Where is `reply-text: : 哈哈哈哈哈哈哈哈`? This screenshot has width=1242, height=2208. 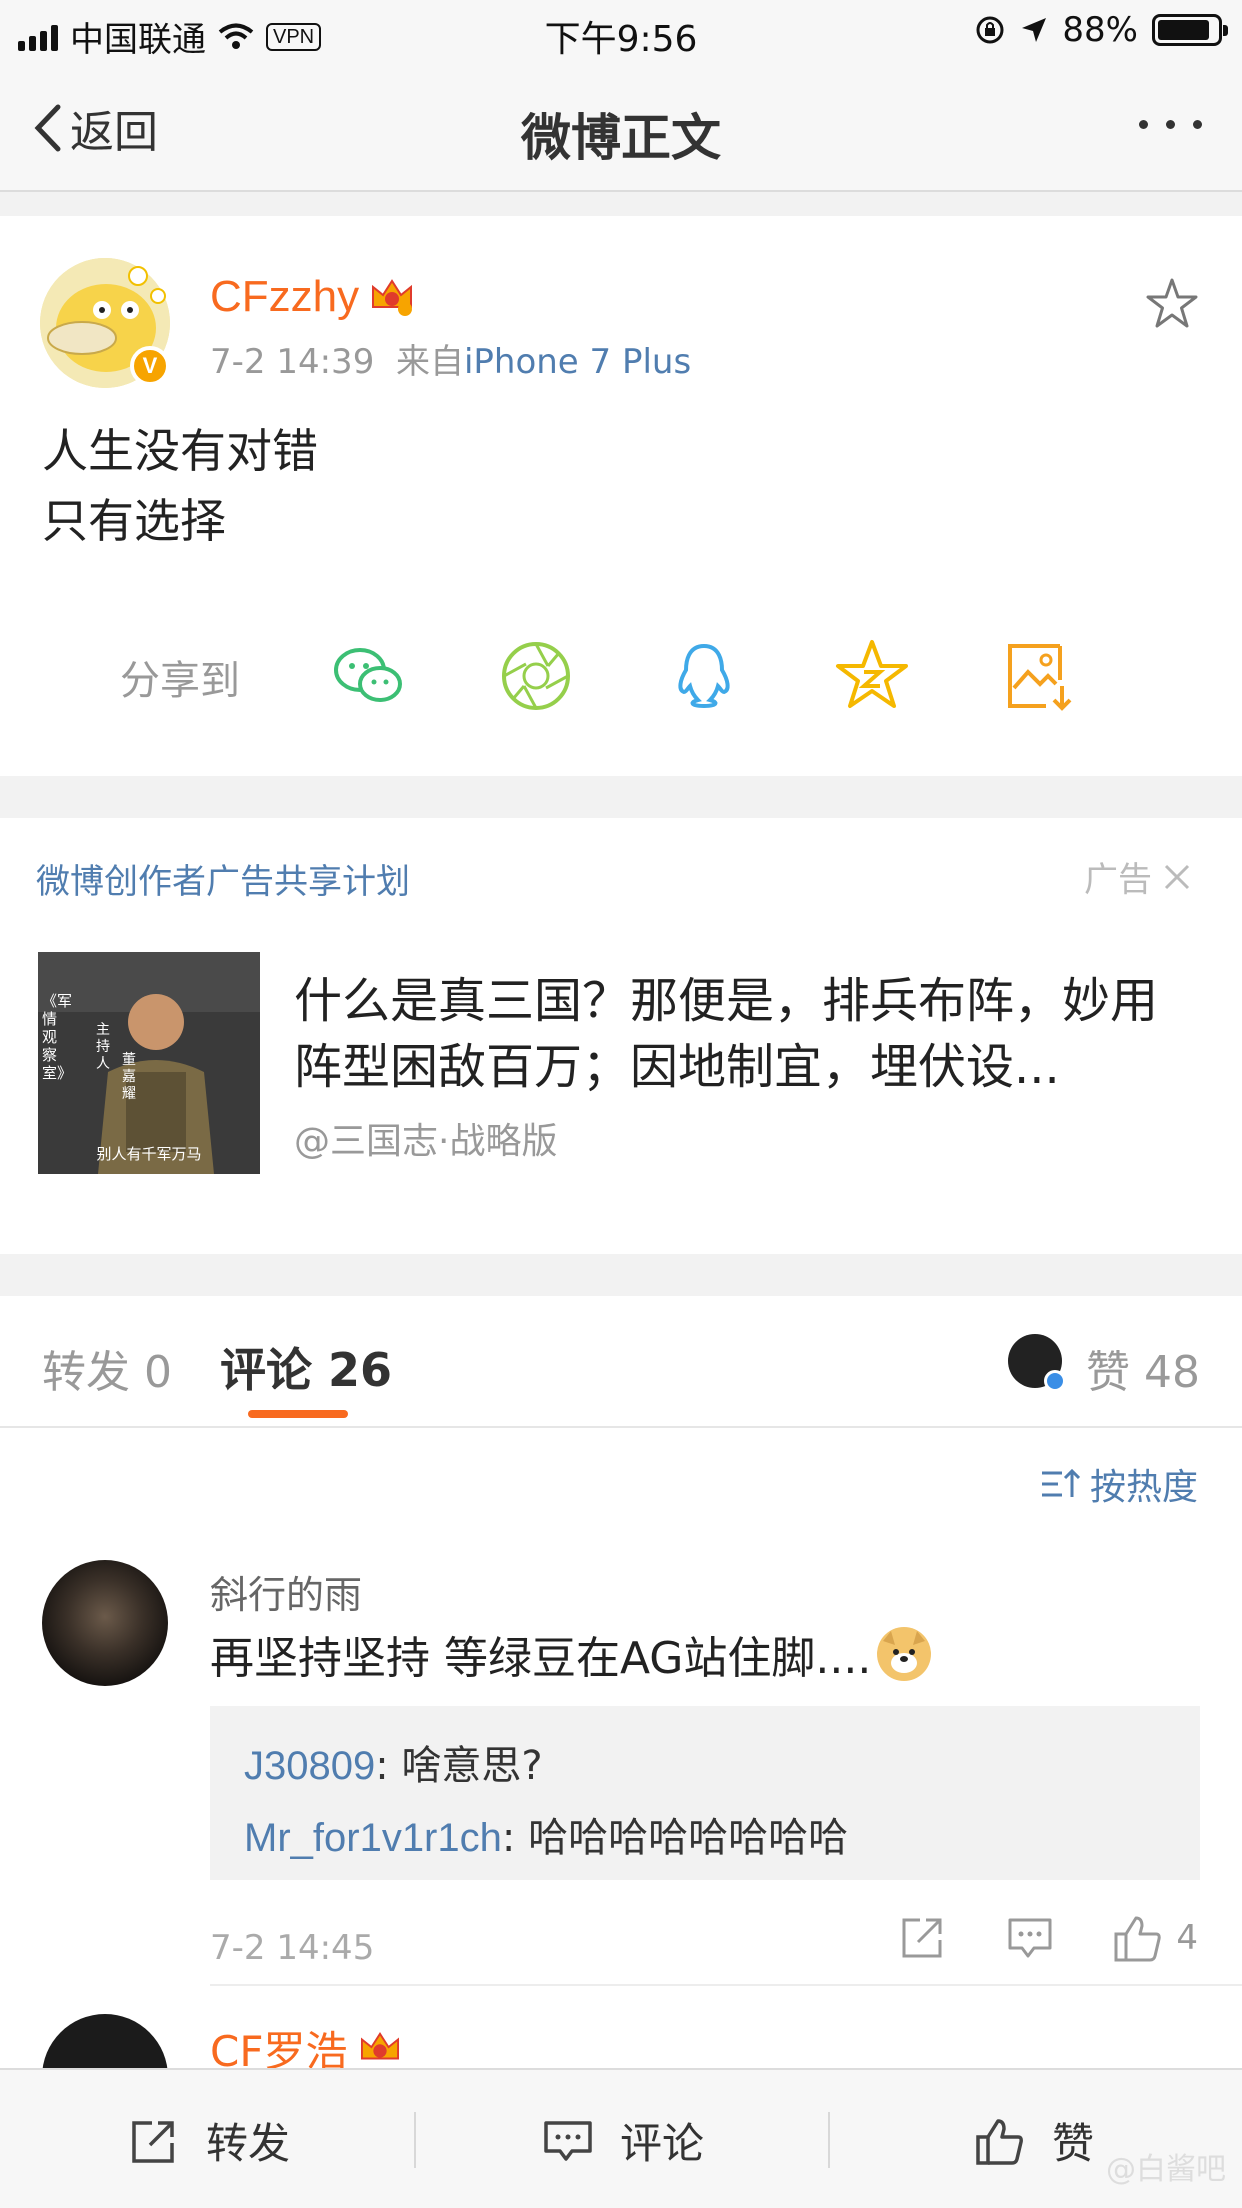
reply-text: : 哈哈哈哈哈哈哈哈 is located at coordinates (675, 1838).